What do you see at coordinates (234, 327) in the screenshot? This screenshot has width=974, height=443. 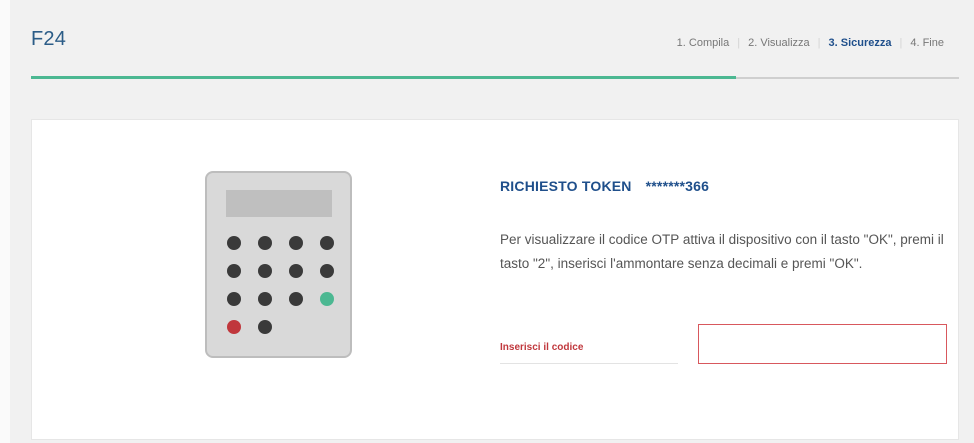 I see `device-cancel-key` at bounding box center [234, 327].